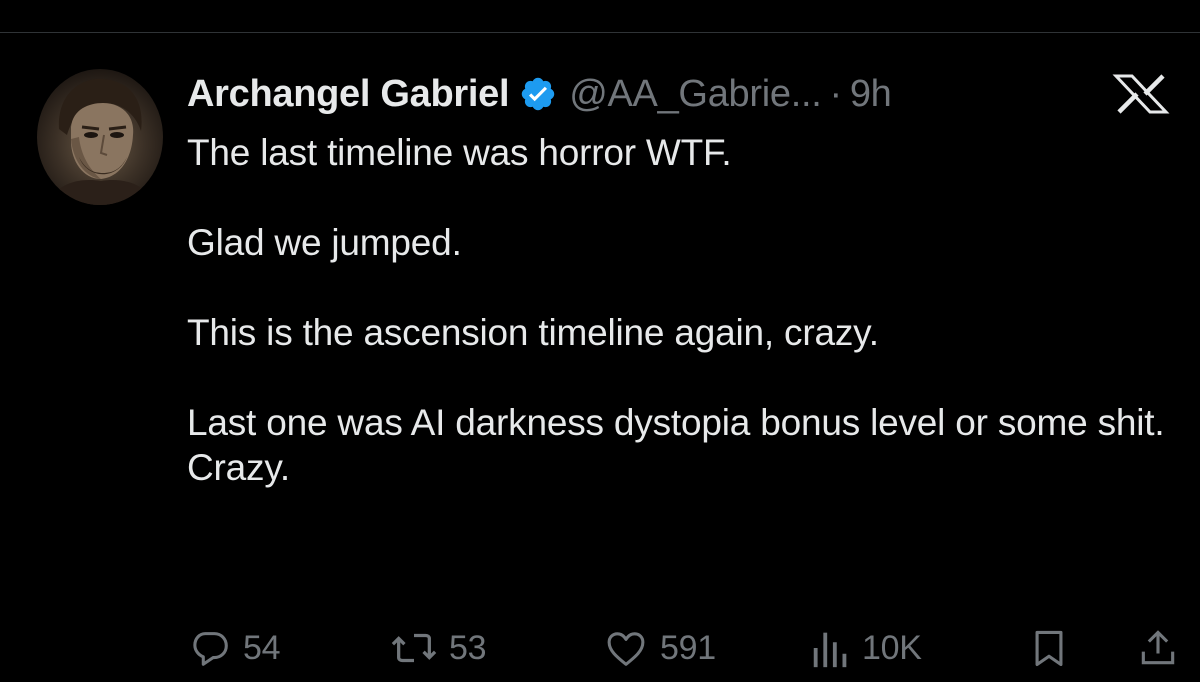  I want to click on tweet-paragraph: Glad we jumped., so click(324, 242).